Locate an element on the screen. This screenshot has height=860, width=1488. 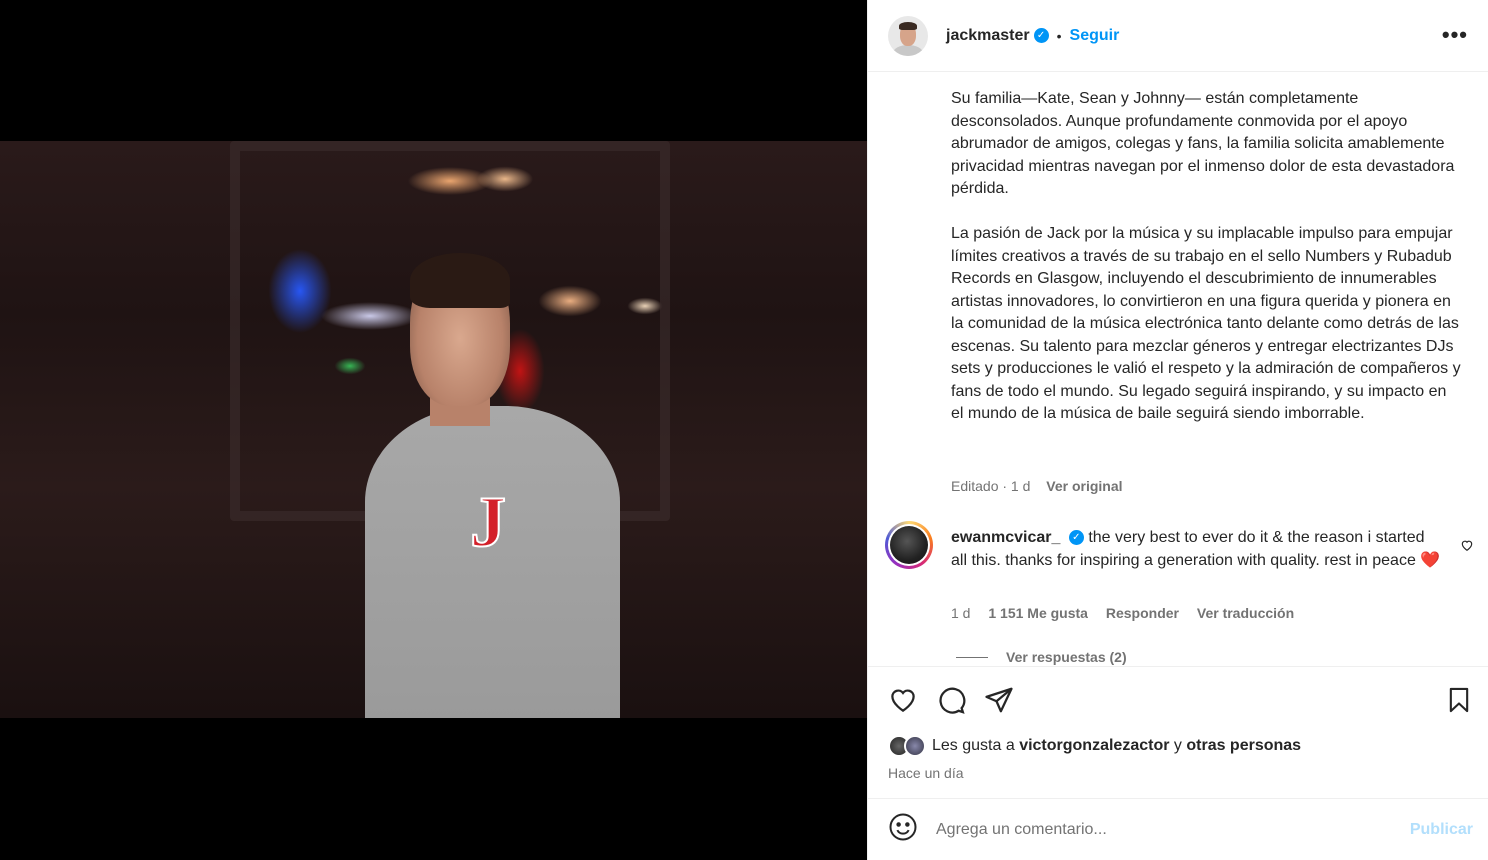
comment-input is located at coordinates (1173, 829).